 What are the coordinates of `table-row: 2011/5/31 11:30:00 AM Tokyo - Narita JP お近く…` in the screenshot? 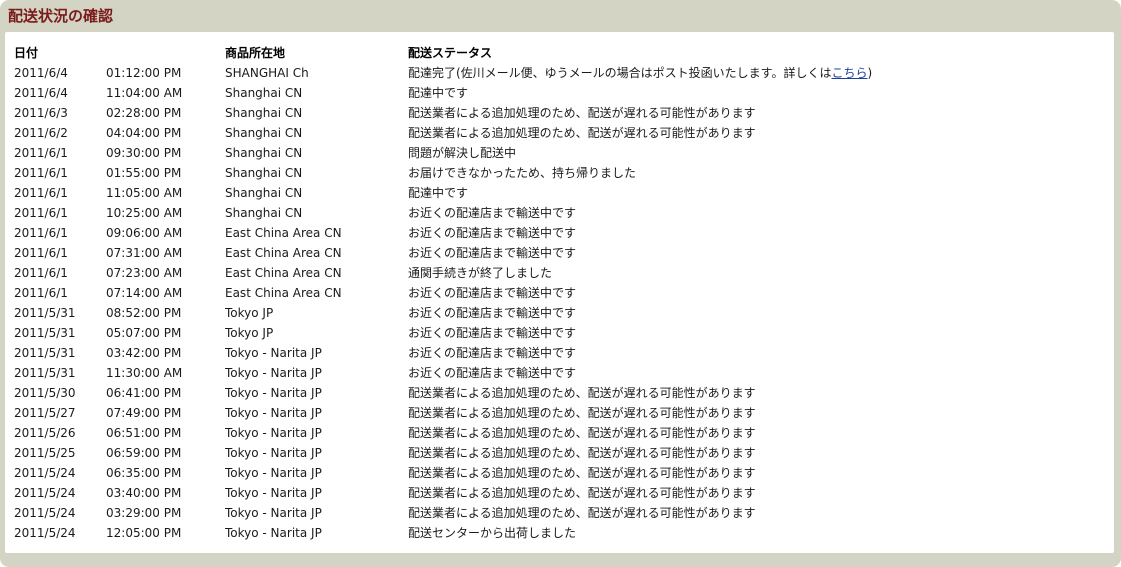 It's located at (563, 373).